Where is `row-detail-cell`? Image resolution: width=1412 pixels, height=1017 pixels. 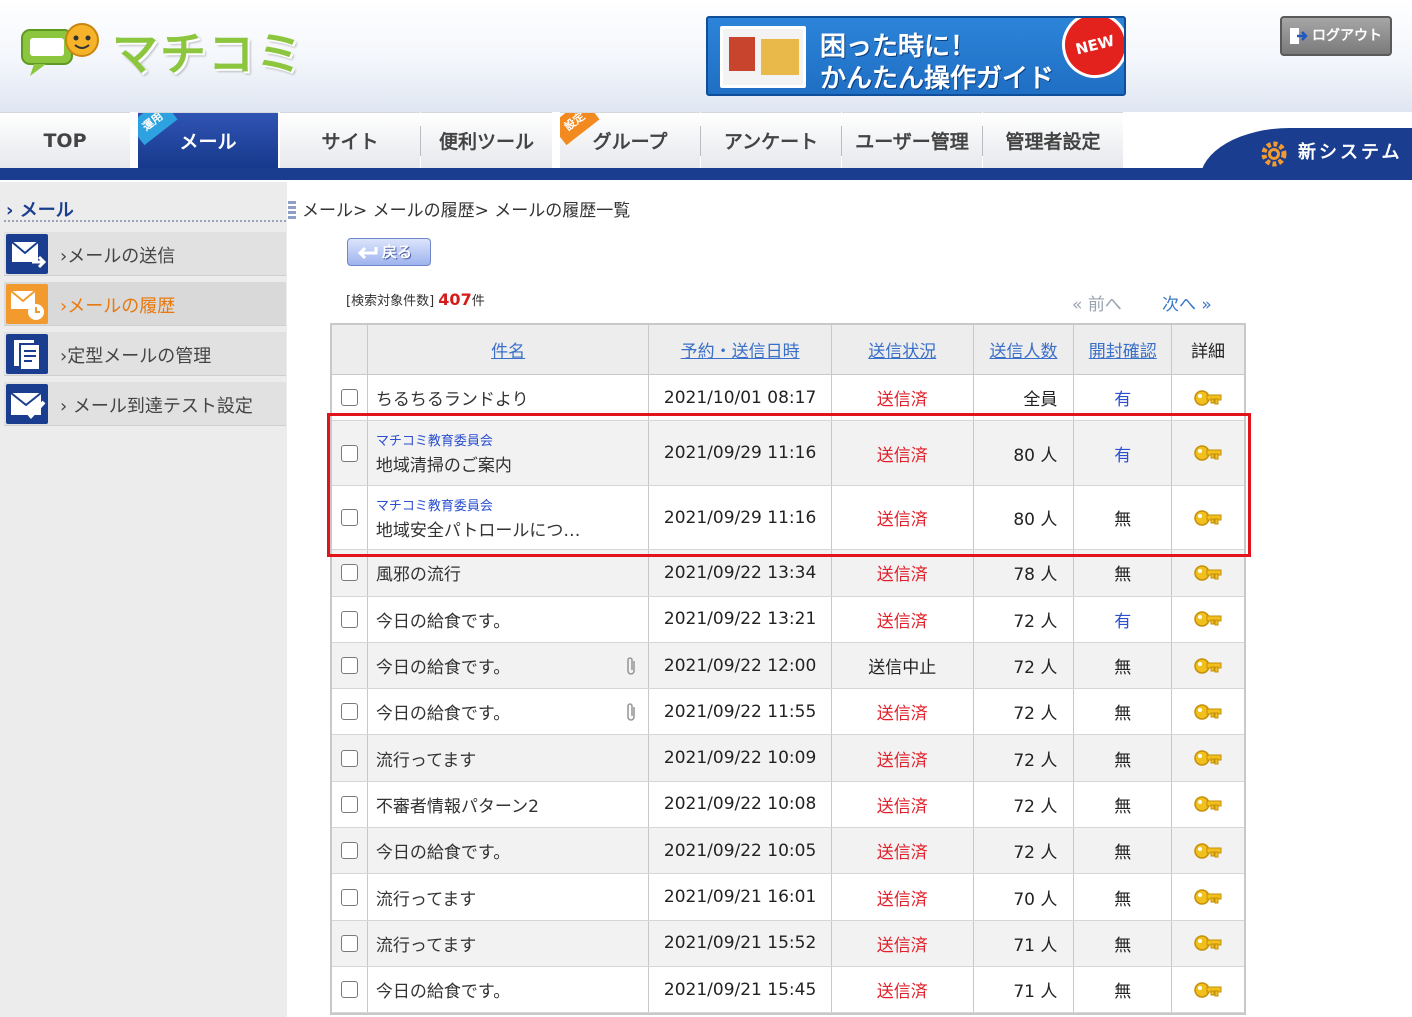
row-detail-cell is located at coordinates (1208, 453).